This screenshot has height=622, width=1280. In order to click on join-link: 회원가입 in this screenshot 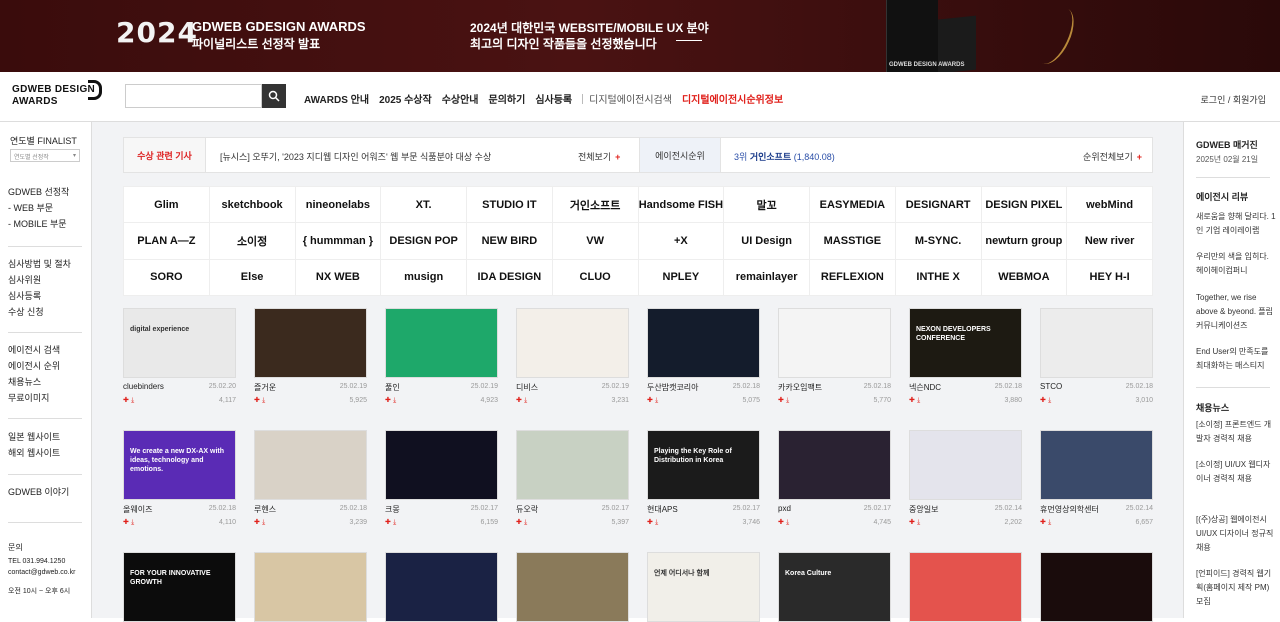, I will do `click(1249, 100)`.